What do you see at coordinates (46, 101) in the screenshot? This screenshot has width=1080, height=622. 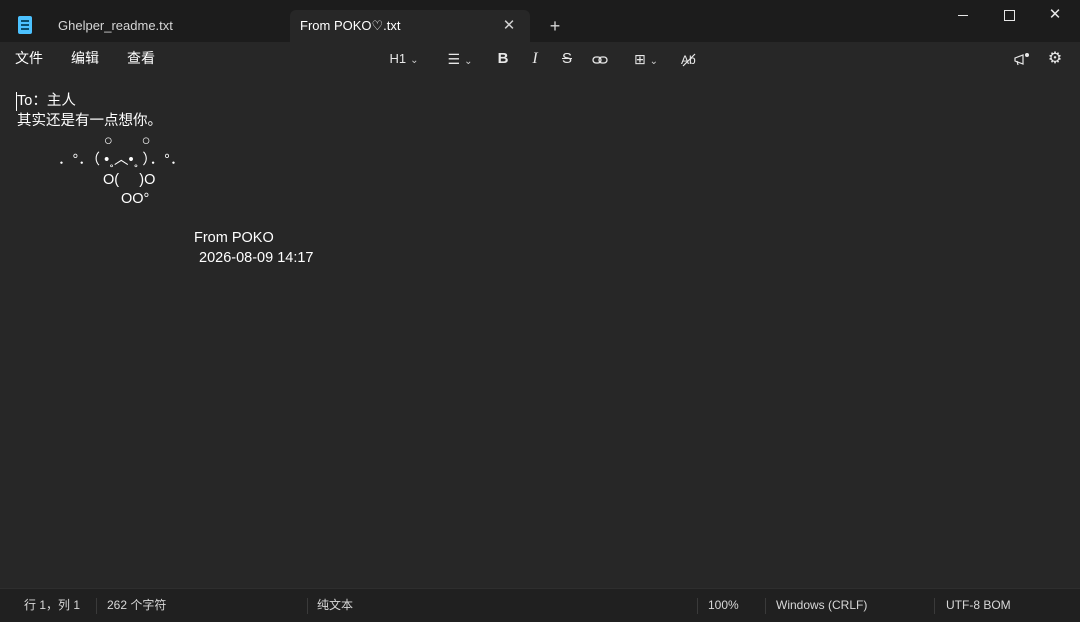 I see `document-line: To：主人` at bounding box center [46, 101].